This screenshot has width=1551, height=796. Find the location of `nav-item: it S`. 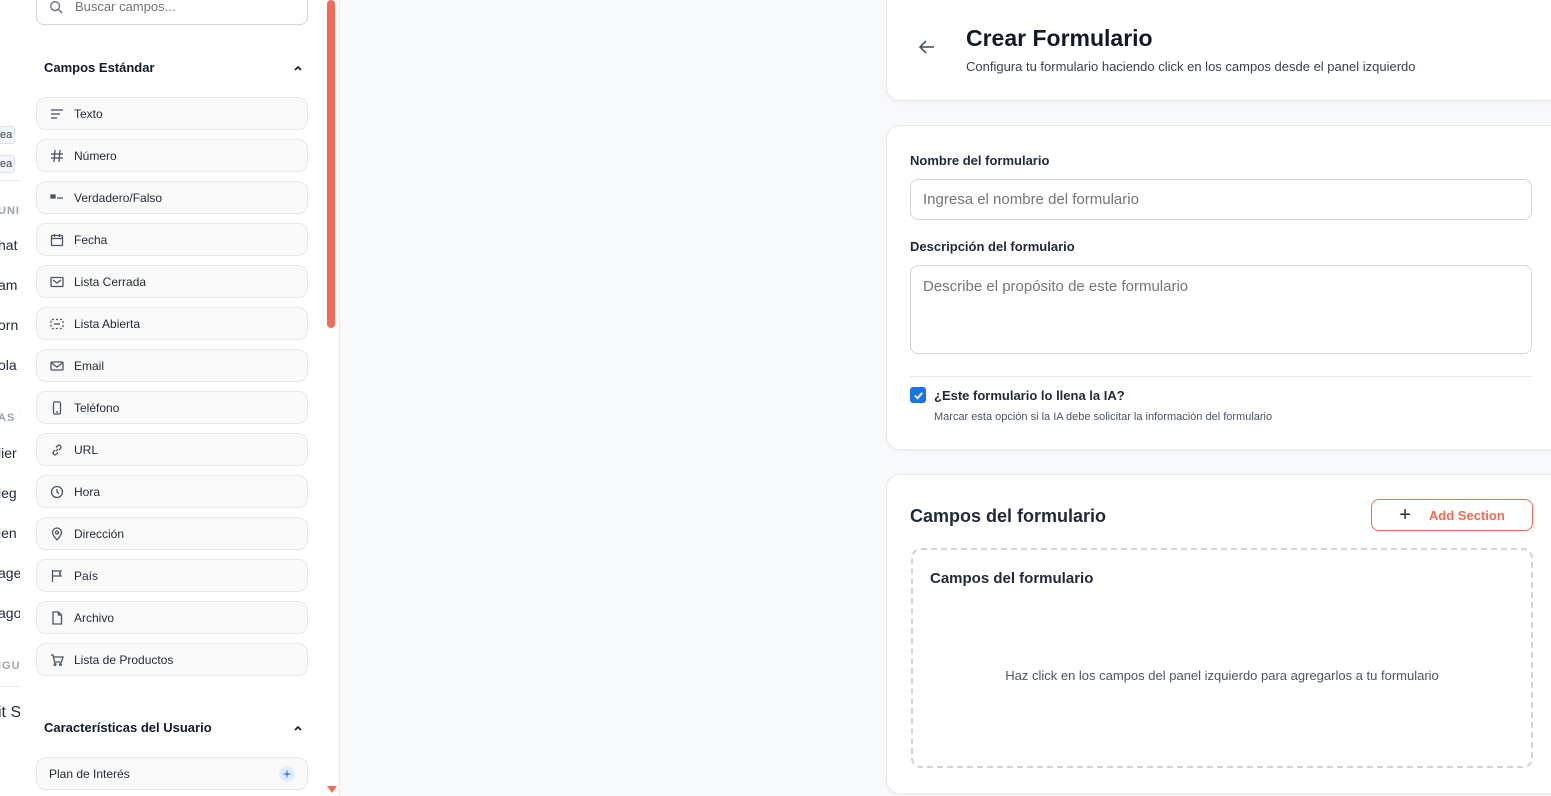

nav-item: it S is located at coordinates (10, 713).